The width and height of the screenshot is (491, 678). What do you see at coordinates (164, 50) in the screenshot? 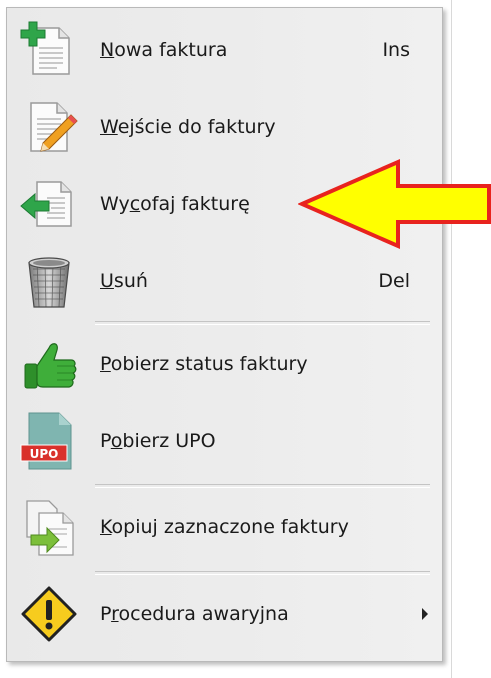
I see `menu-item-label: Nowa faktura` at bounding box center [164, 50].